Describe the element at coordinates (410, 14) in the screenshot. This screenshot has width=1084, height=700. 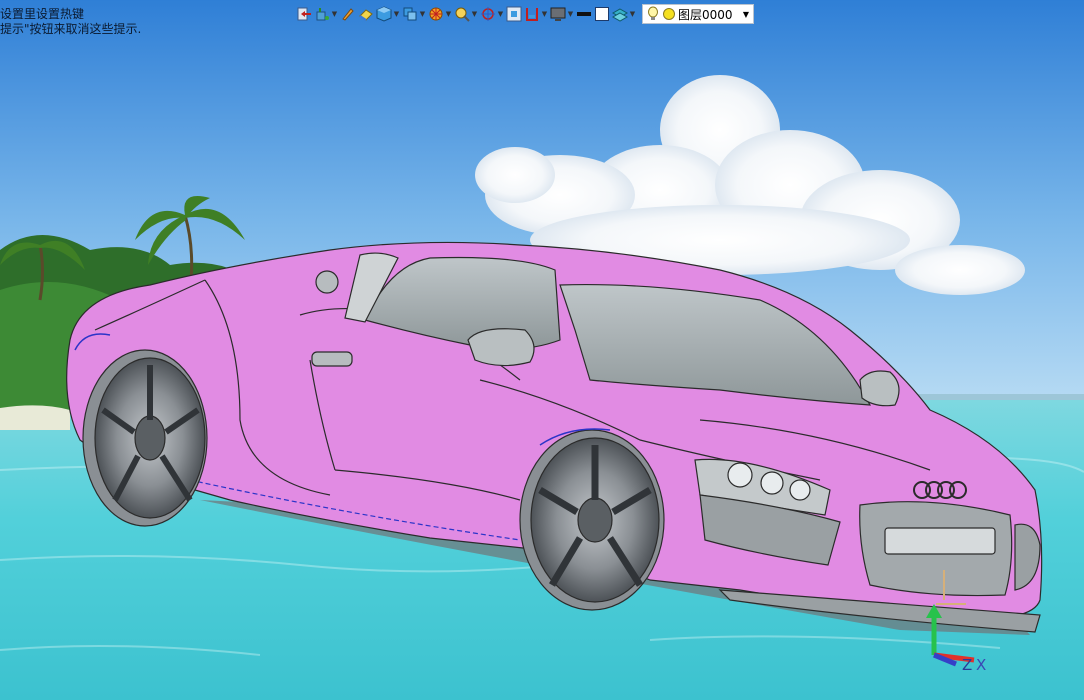
I see `view-cube-icon` at that location.